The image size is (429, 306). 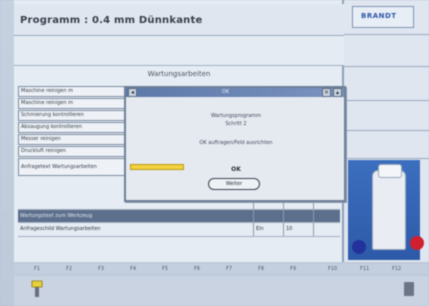 What do you see at coordinates (136, 229) in the screenshot?
I see `table-cell: Anfrageschild Wartungsarbeiten` at bounding box center [136, 229].